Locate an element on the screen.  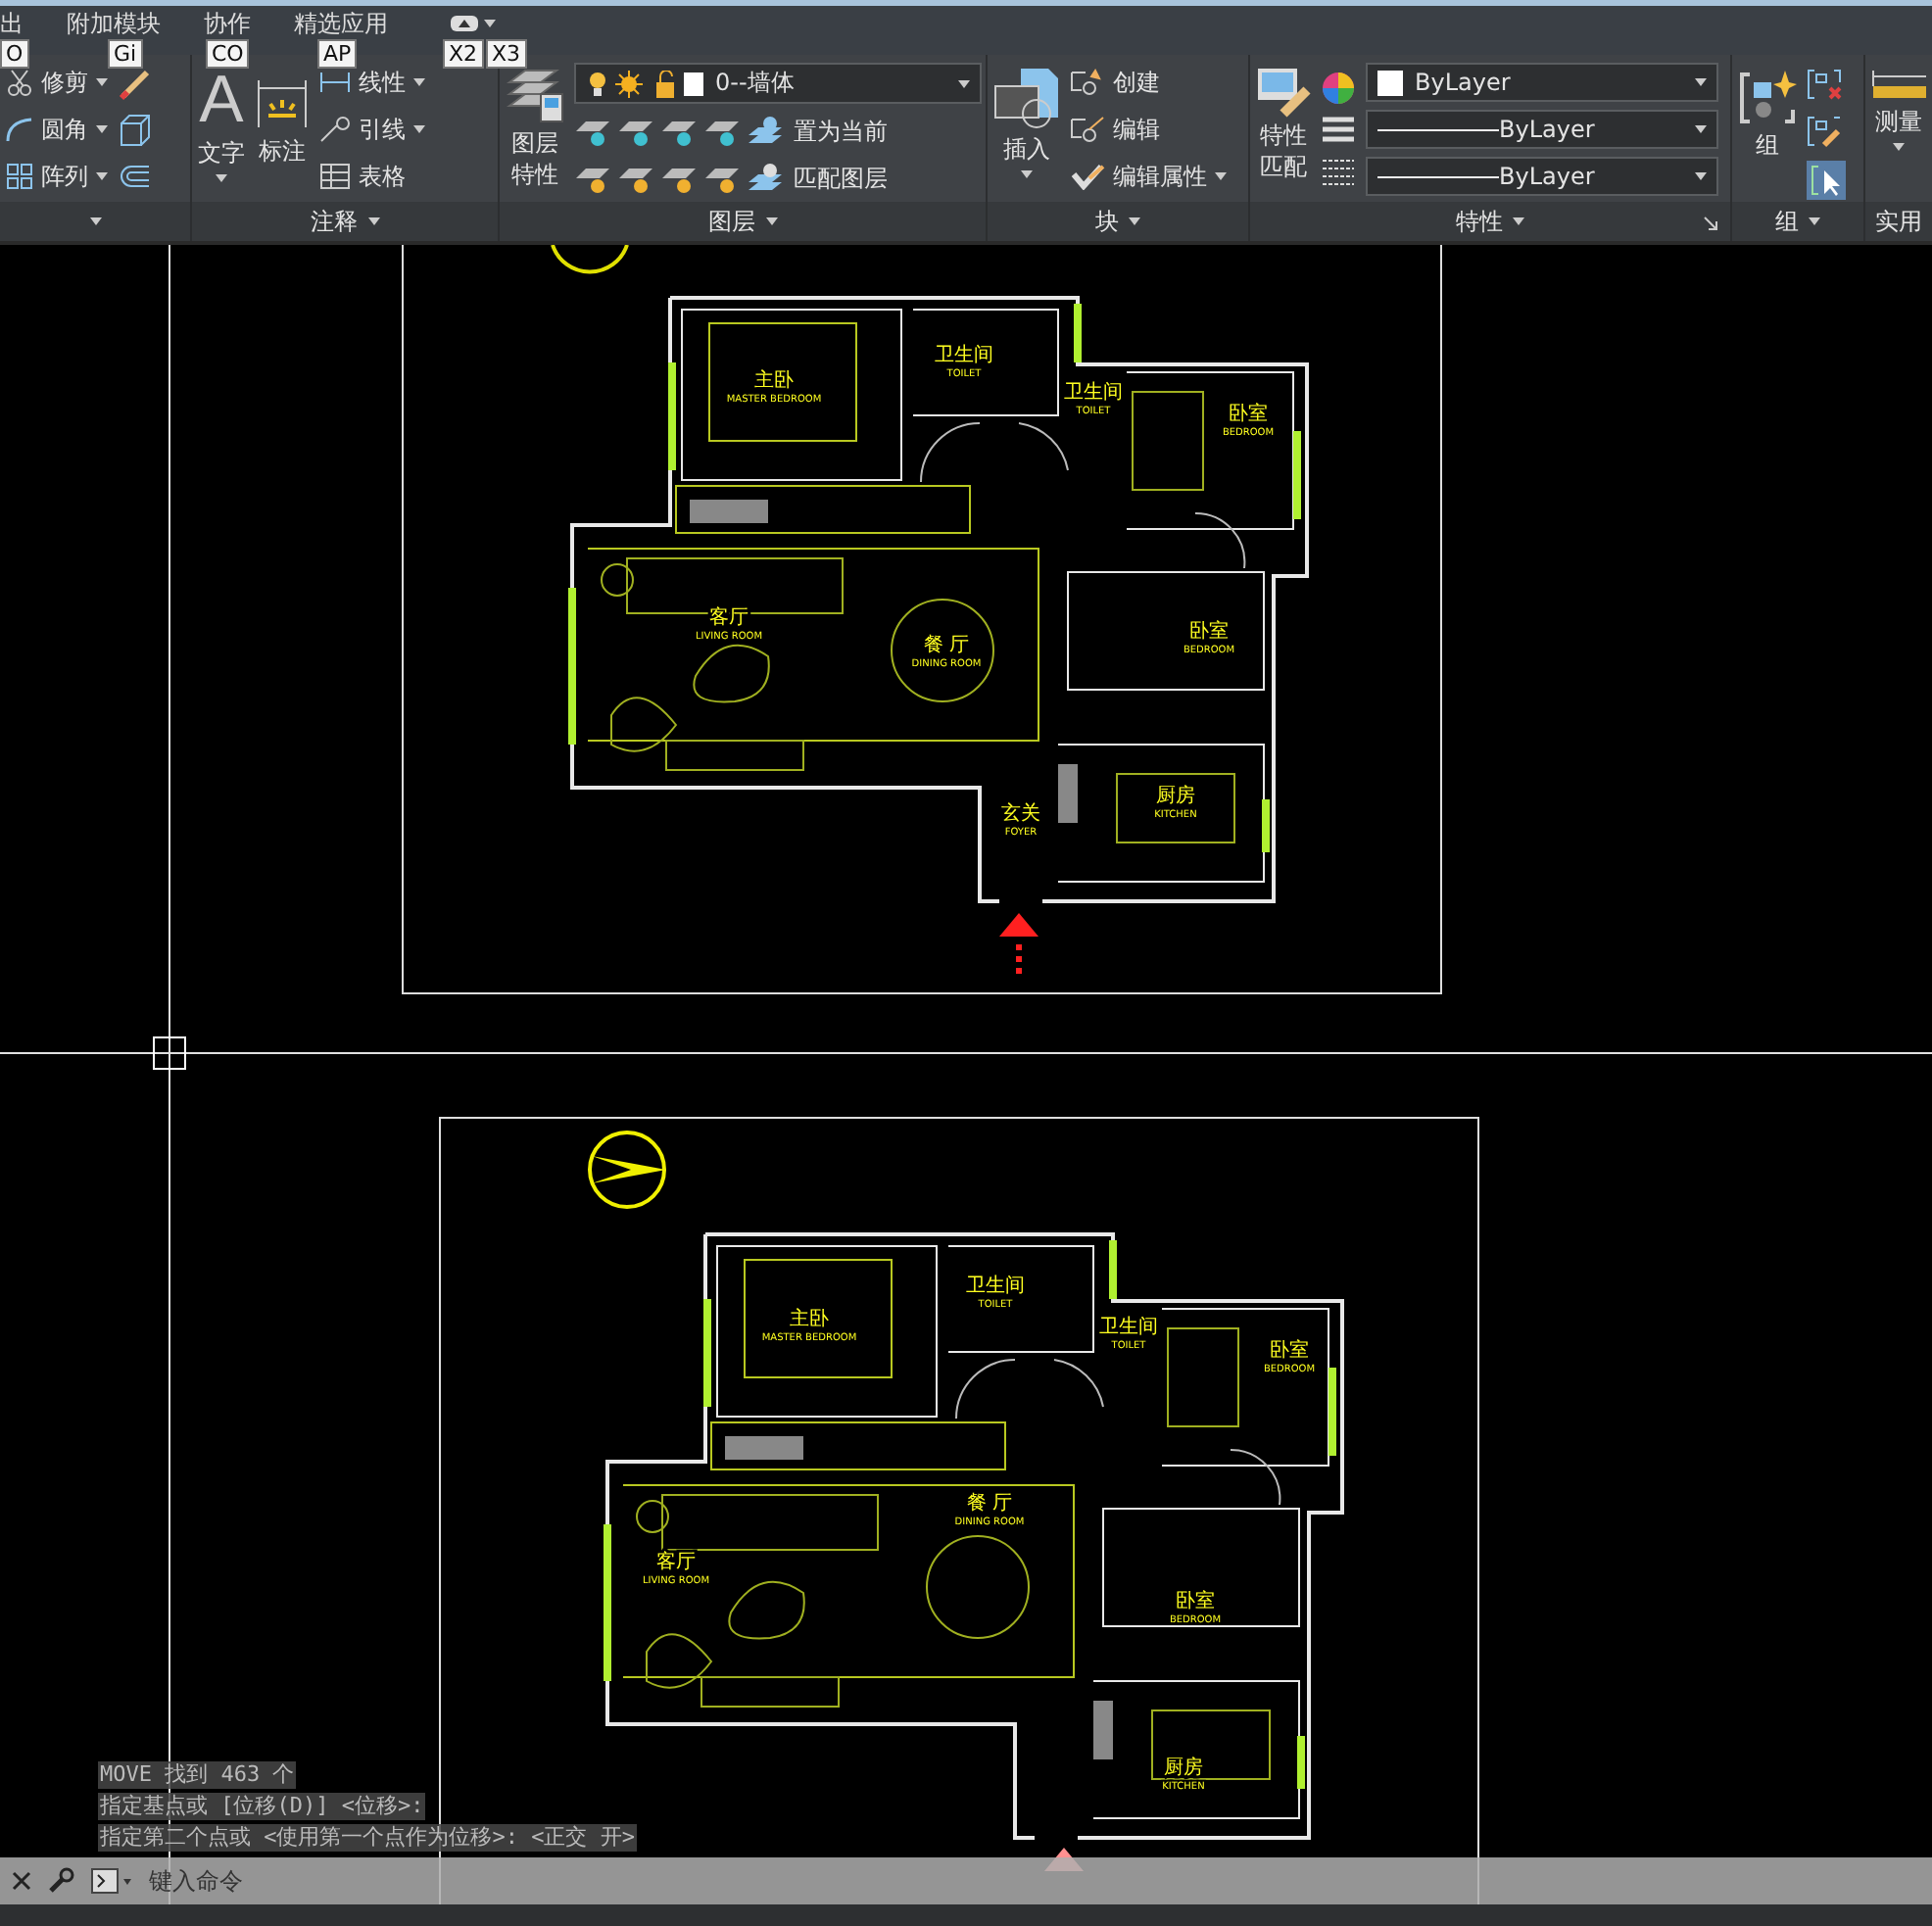
panel-footer: 实用 is located at coordinates (1898, 221).